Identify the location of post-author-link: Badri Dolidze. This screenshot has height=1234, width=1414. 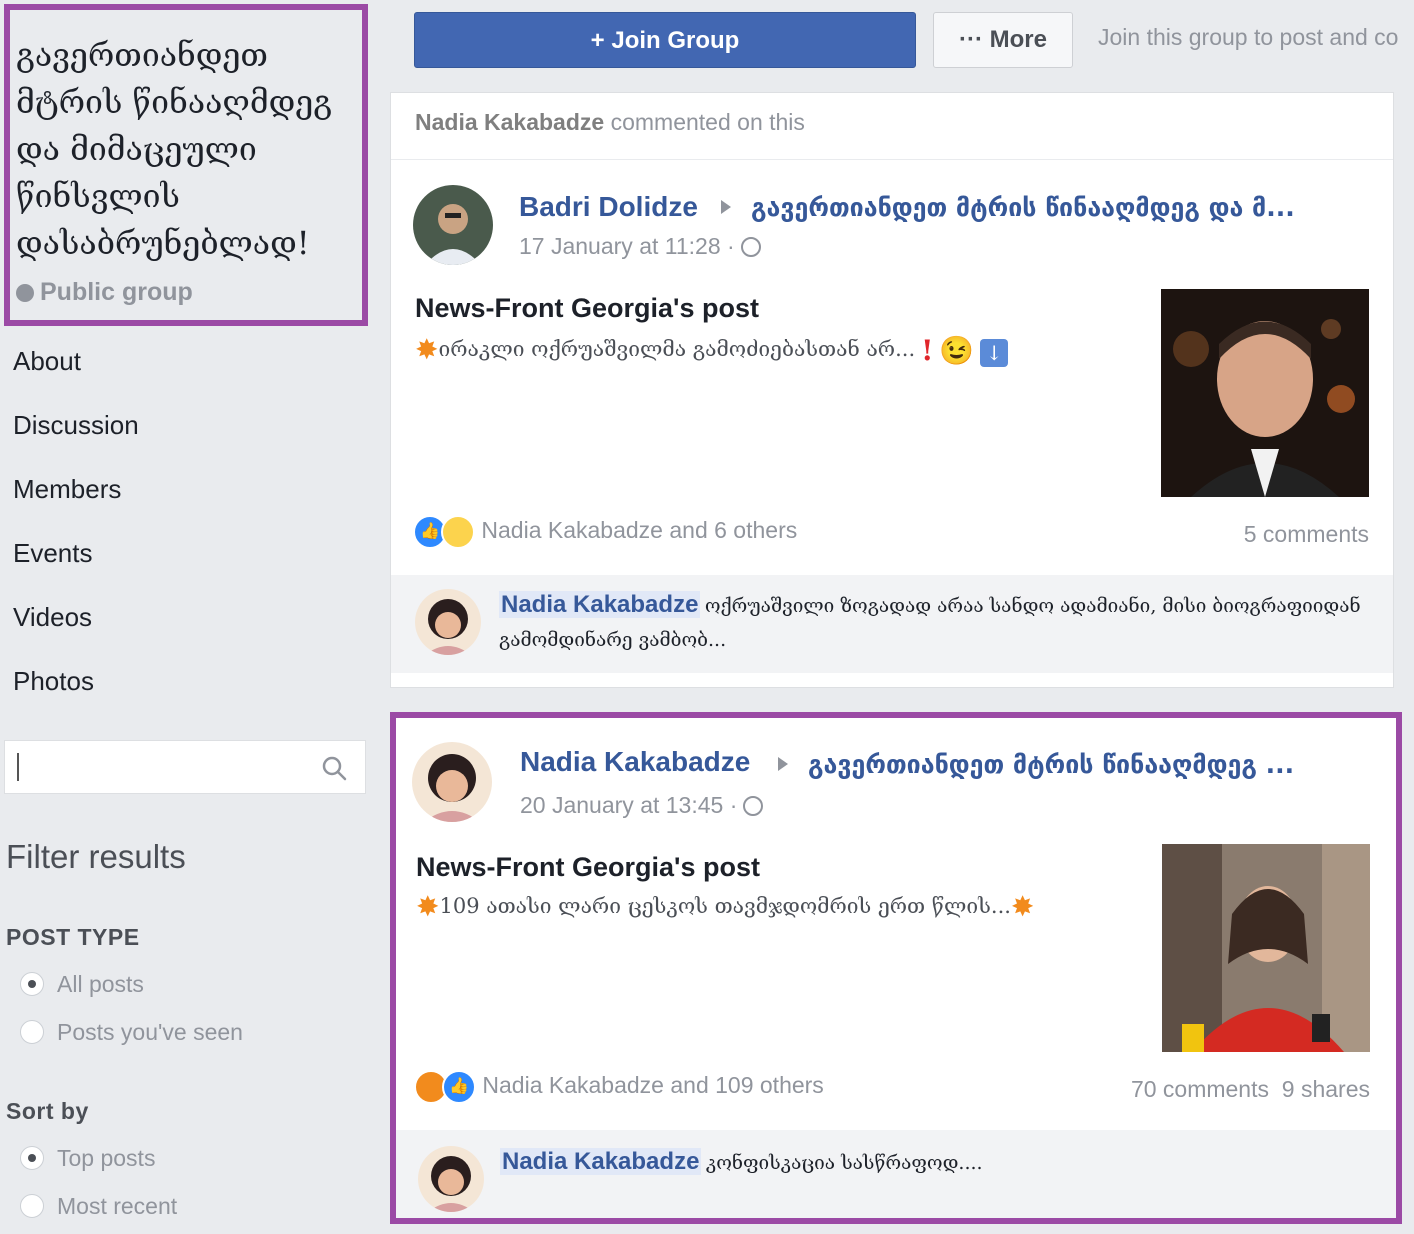
(608, 207).